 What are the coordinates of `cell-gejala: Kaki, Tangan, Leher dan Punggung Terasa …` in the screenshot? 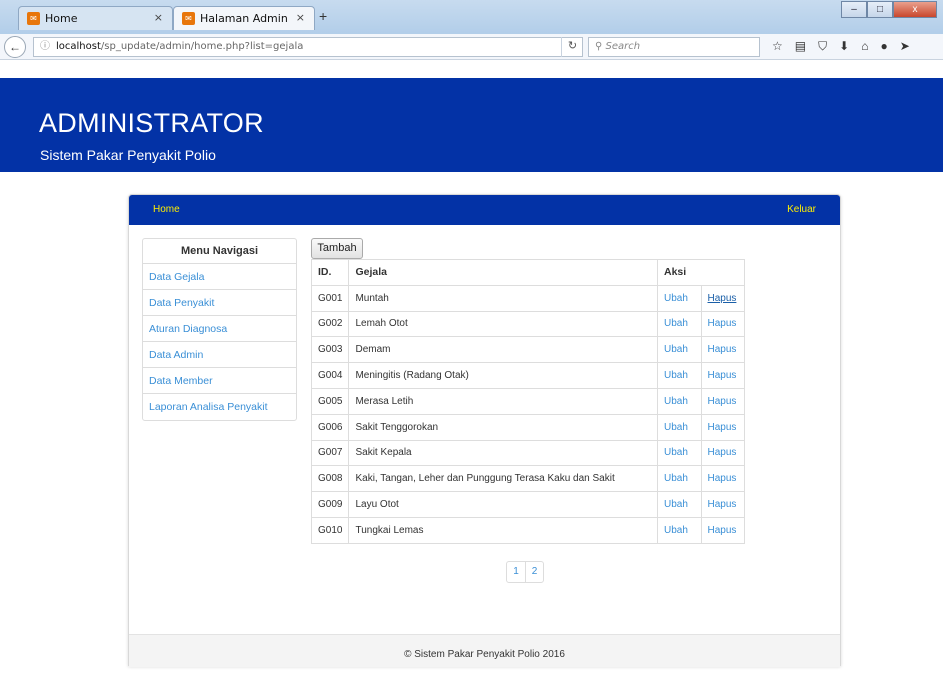 It's located at (503, 479).